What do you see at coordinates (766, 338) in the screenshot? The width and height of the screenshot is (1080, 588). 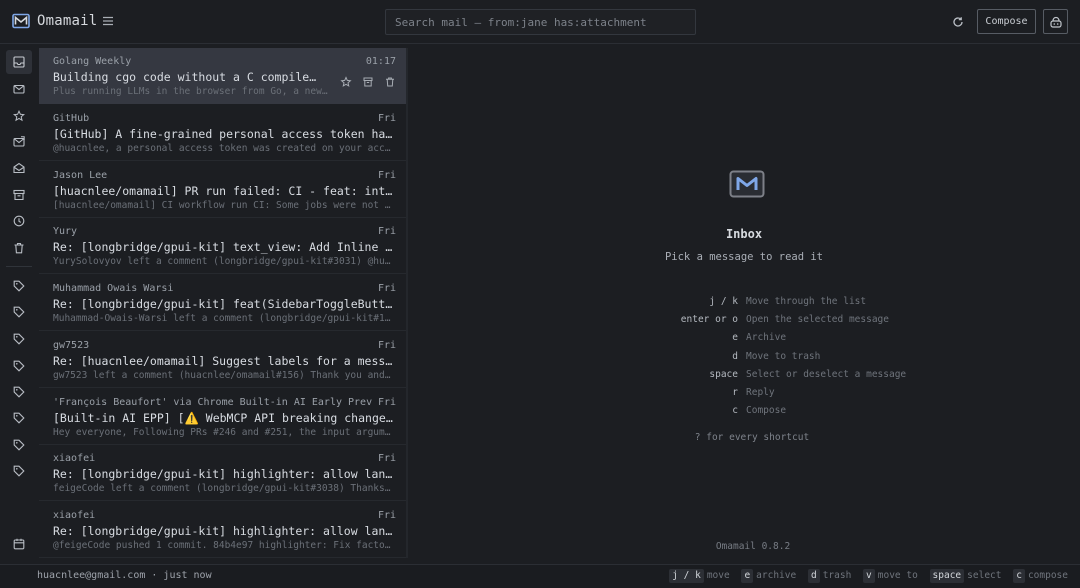 I see `shortcut-description: Archive` at bounding box center [766, 338].